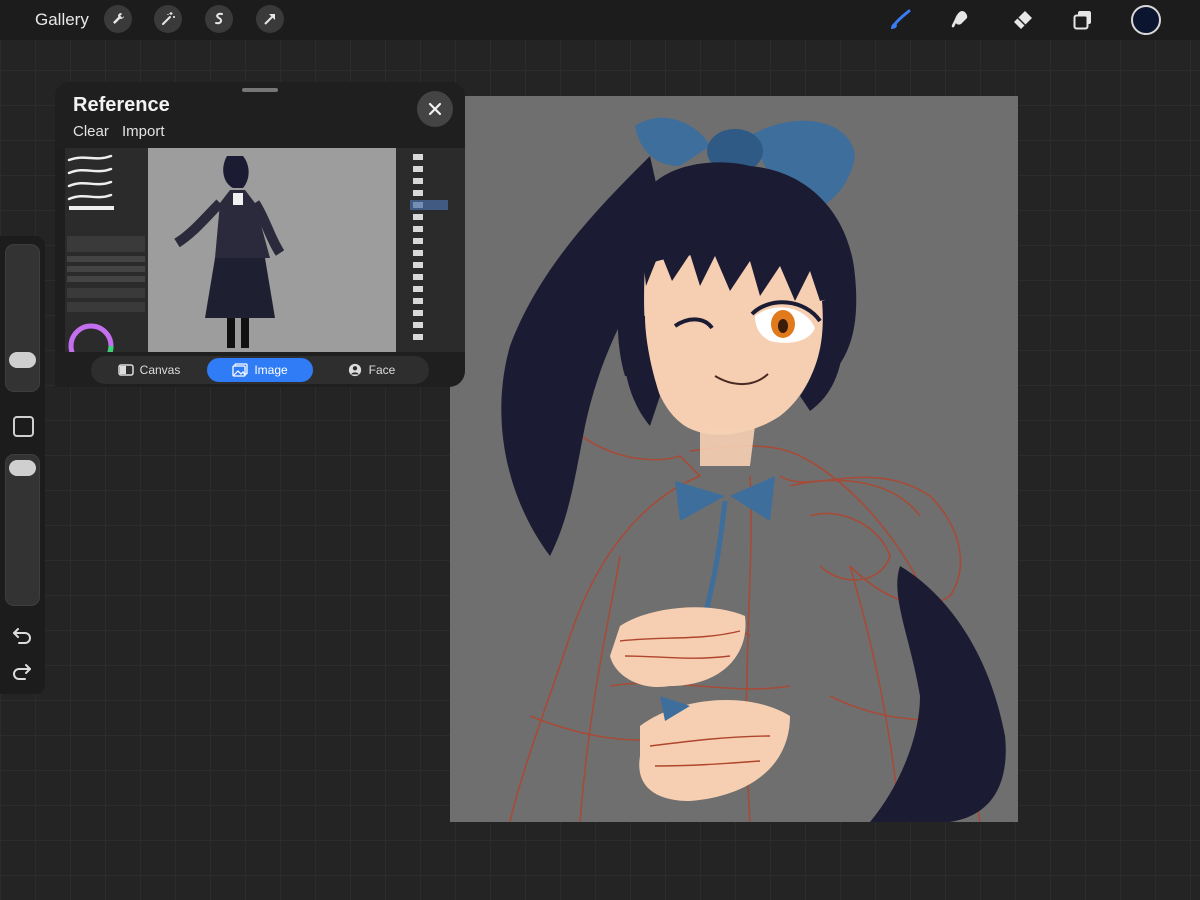 The height and width of the screenshot is (900, 1200). Describe the element at coordinates (22, 530) in the screenshot. I see `opacity-slider` at that location.